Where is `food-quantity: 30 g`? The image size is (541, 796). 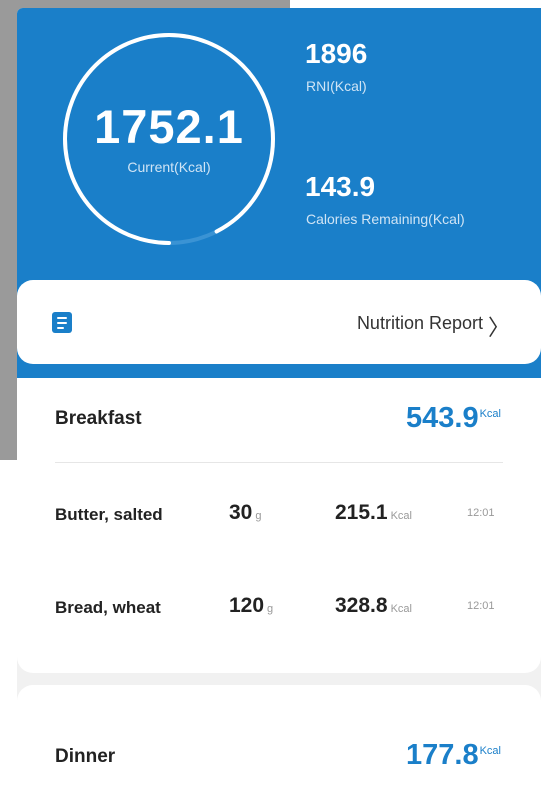
food-quantity: 30 g is located at coordinates (245, 512).